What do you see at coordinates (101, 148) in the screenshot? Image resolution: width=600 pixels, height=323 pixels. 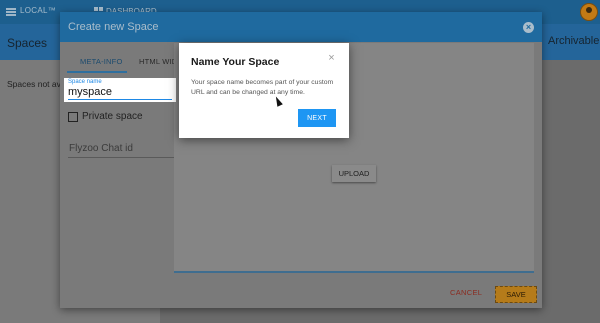 I see `flyzoo-chat-input: Flyzoo Chat id` at bounding box center [101, 148].